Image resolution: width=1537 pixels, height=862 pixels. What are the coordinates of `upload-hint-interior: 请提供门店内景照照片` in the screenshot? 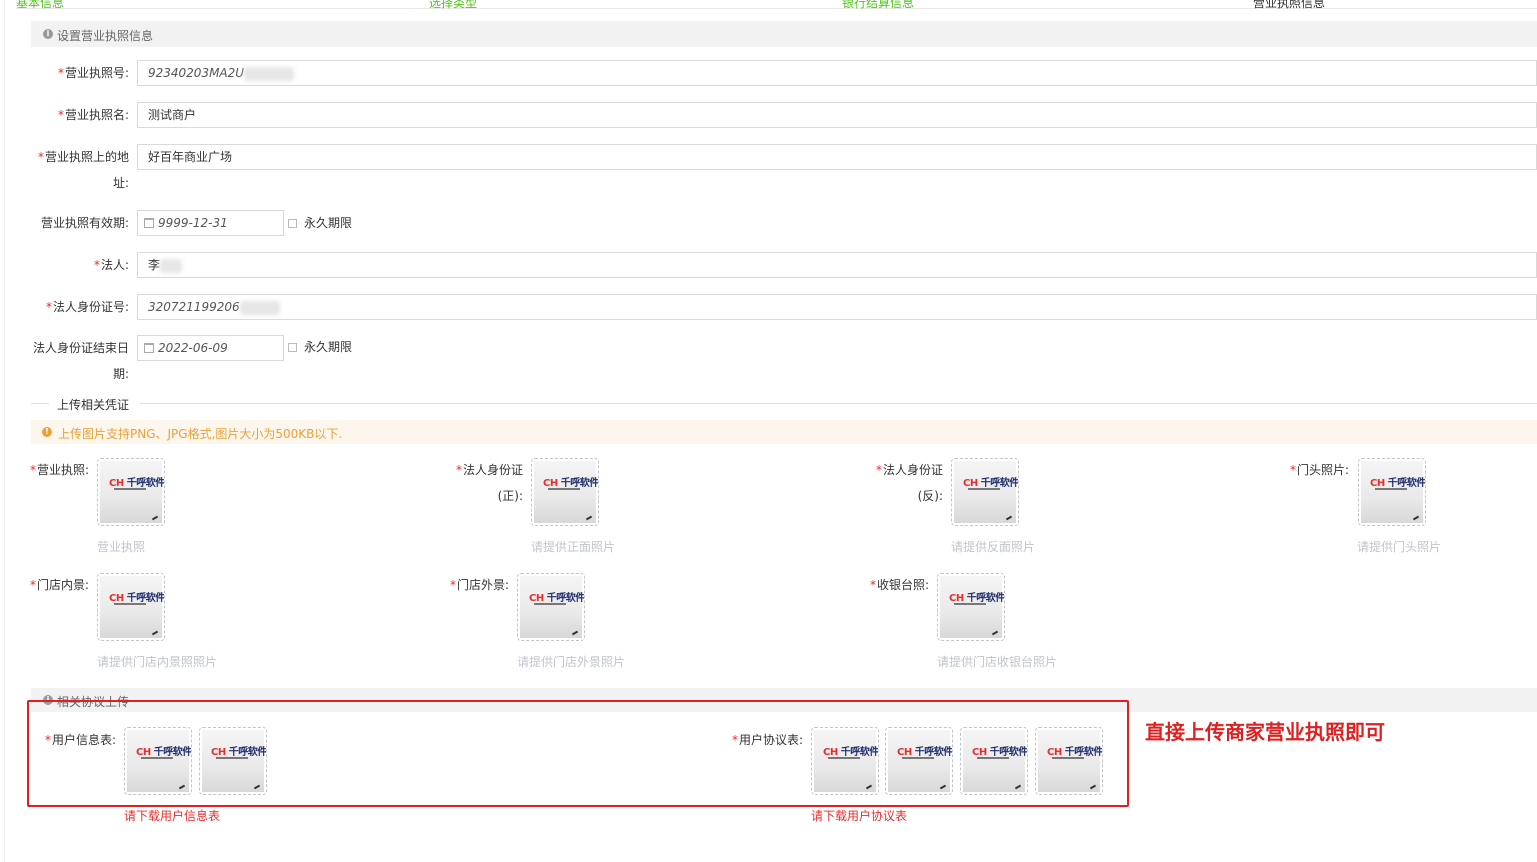 It's located at (157, 662).